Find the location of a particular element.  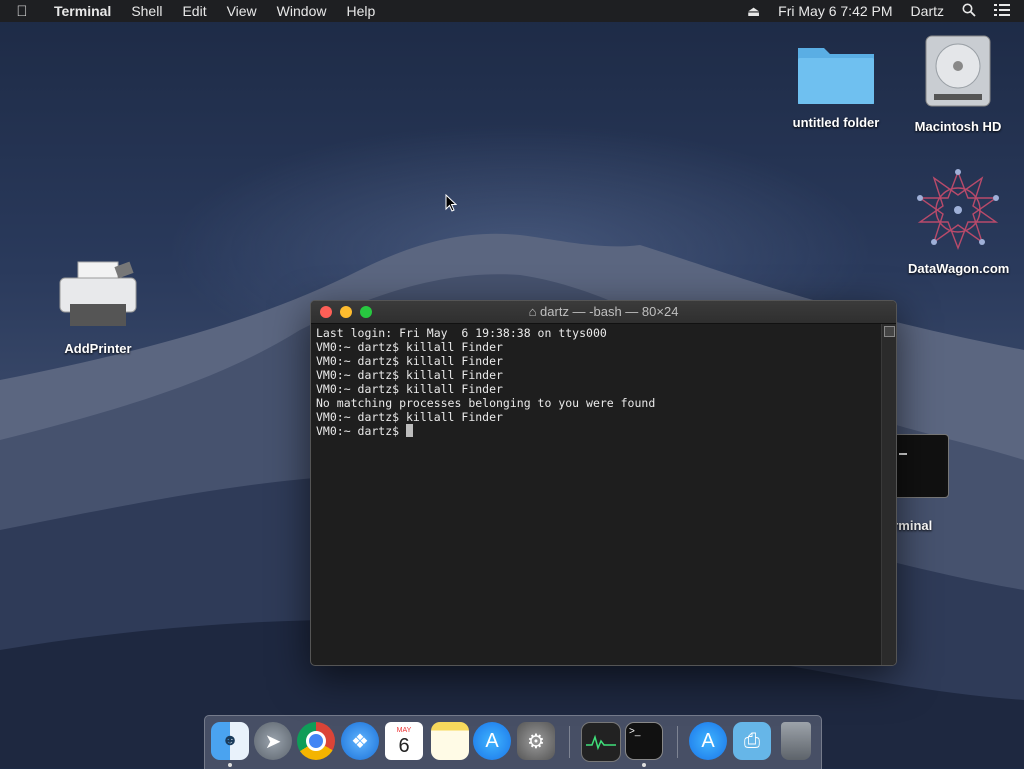

terminal-icon is located at coordinates (921, 466).